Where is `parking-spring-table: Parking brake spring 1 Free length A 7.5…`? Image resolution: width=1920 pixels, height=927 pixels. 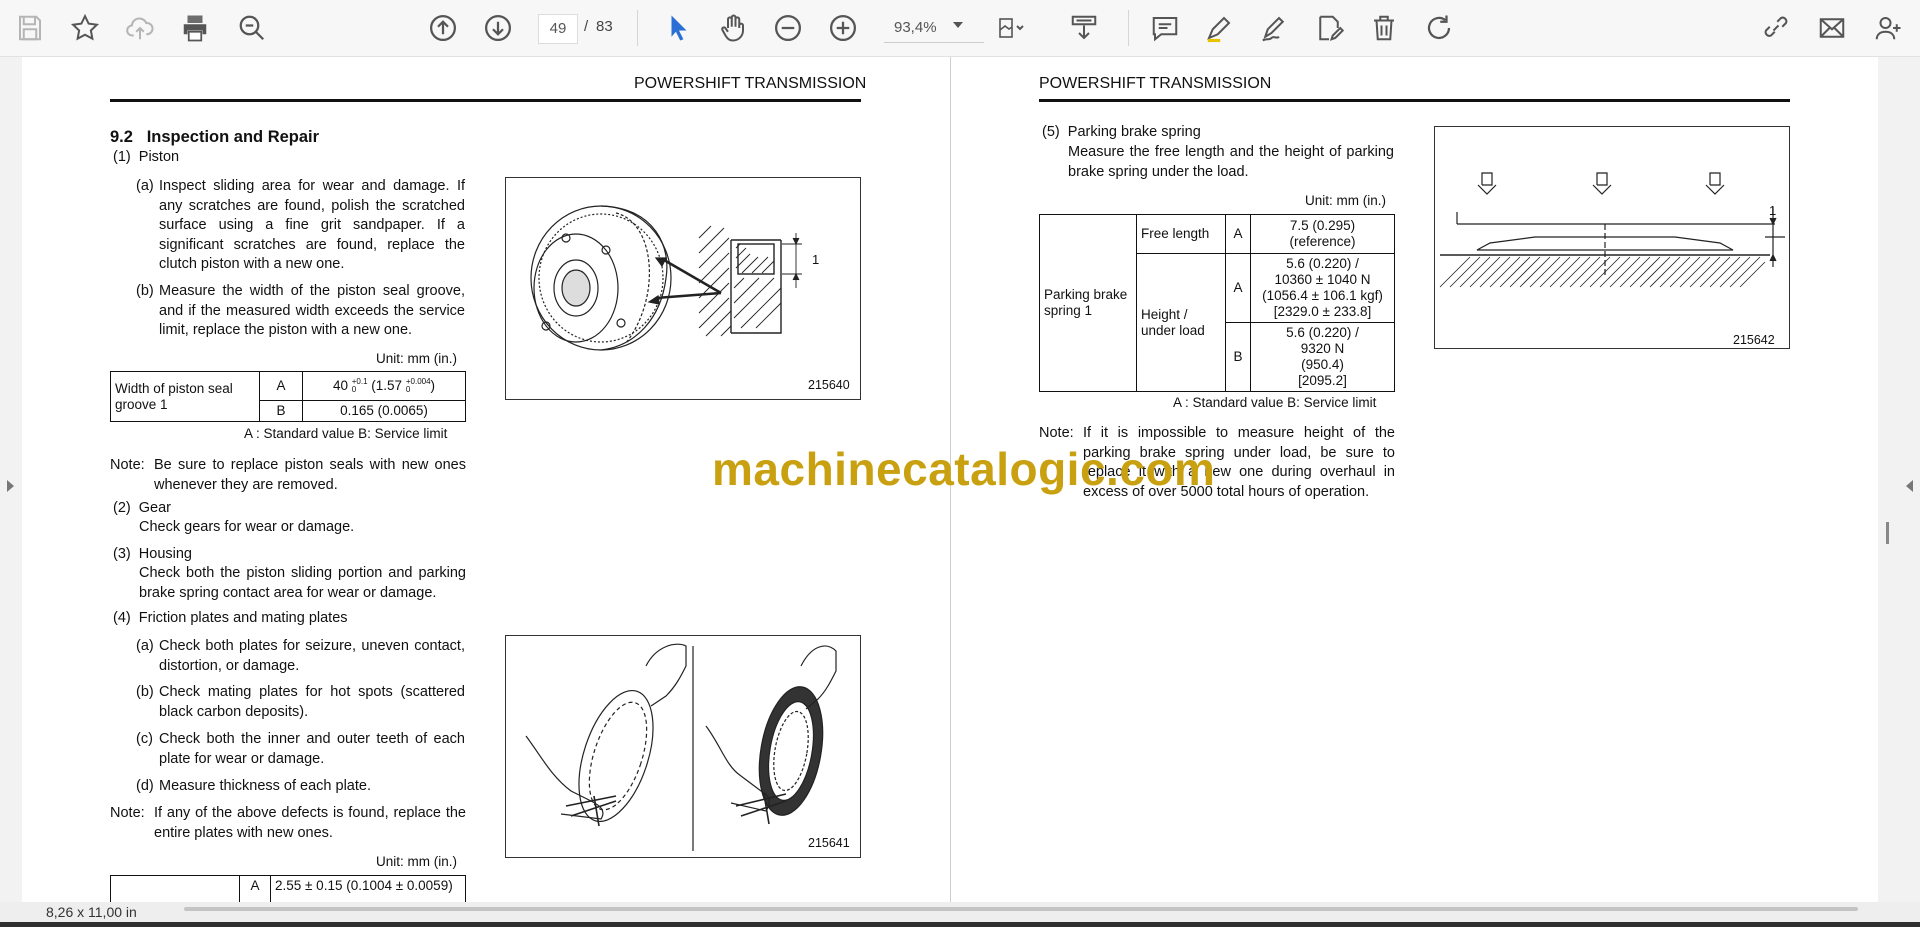 parking-spring-table: Parking brake spring 1 Free length A 7.5… is located at coordinates (1217, 303).